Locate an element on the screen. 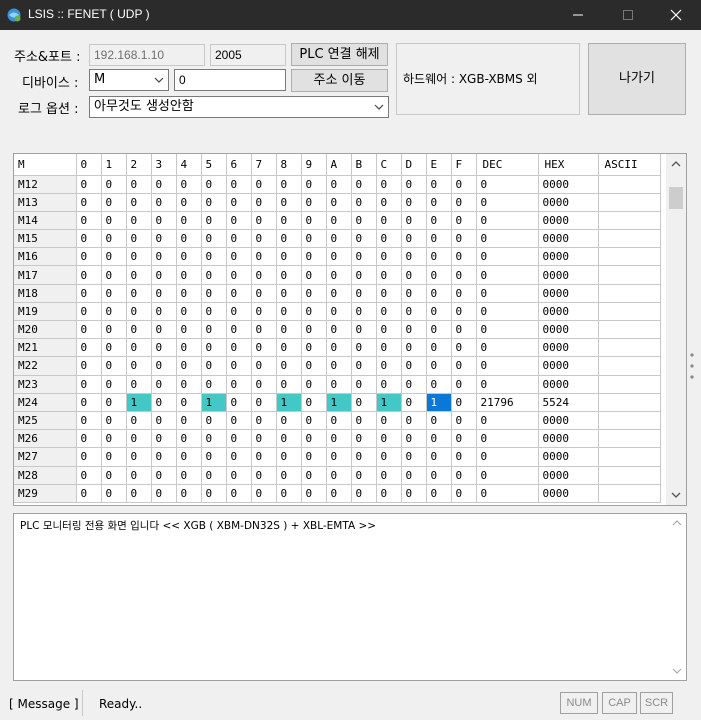  column-header: F is located at coordinates (464, 165).